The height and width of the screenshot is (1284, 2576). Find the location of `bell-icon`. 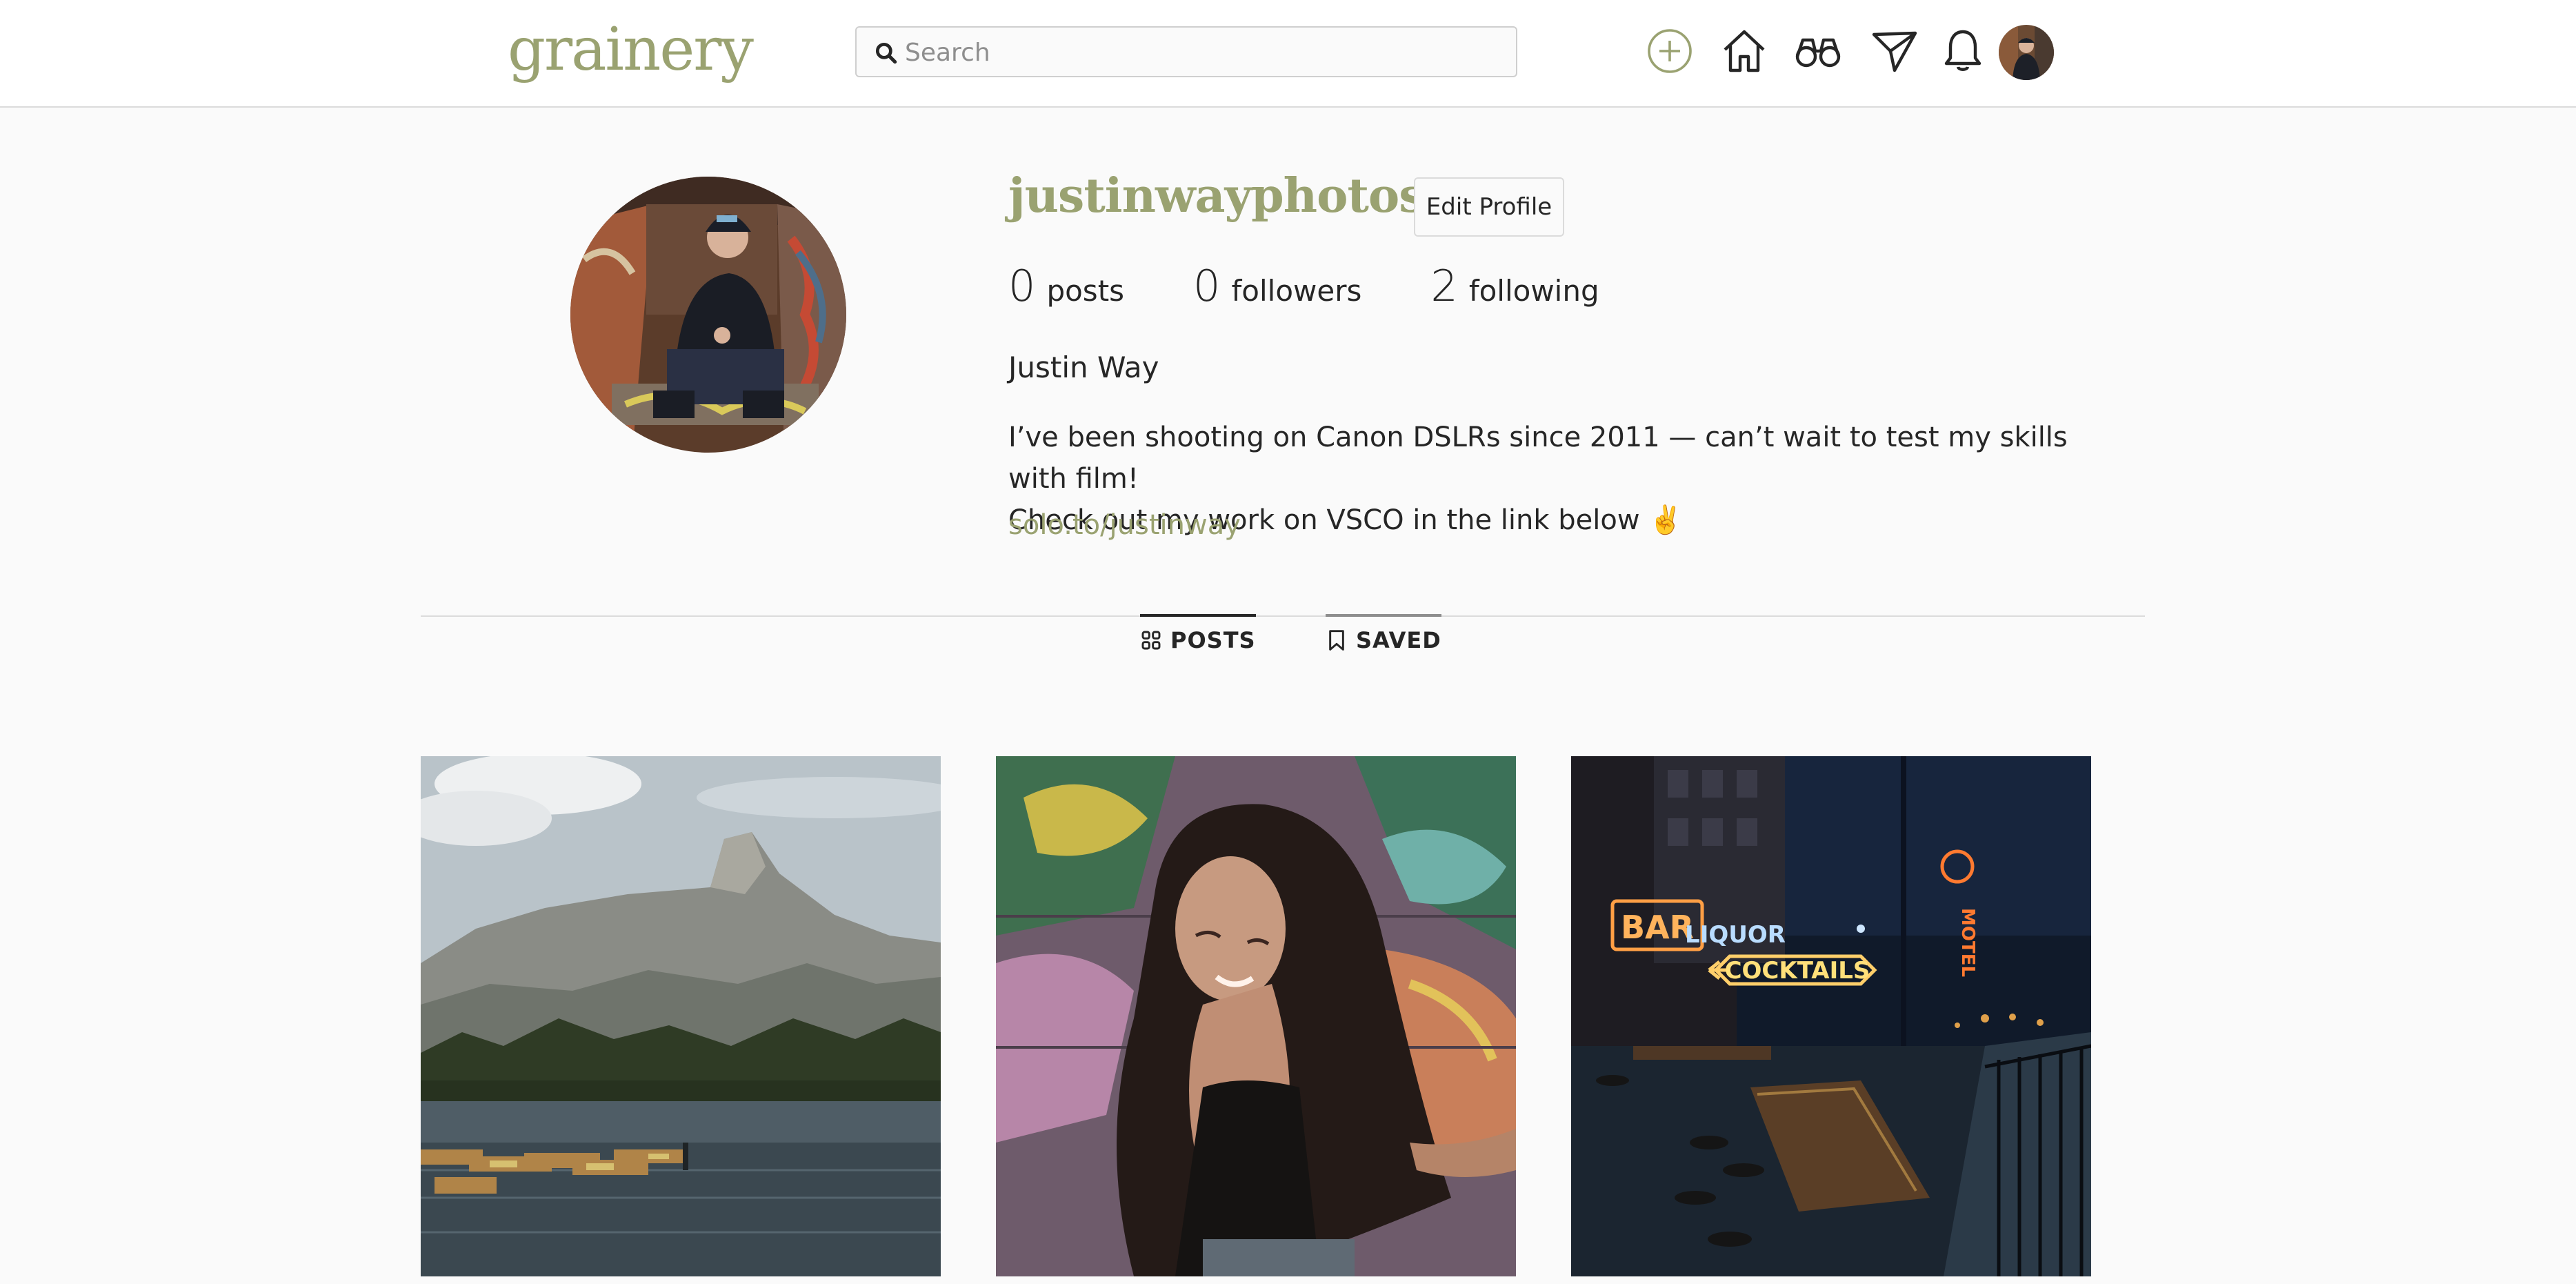

bell-icon is located at coordinates (1963, 51).